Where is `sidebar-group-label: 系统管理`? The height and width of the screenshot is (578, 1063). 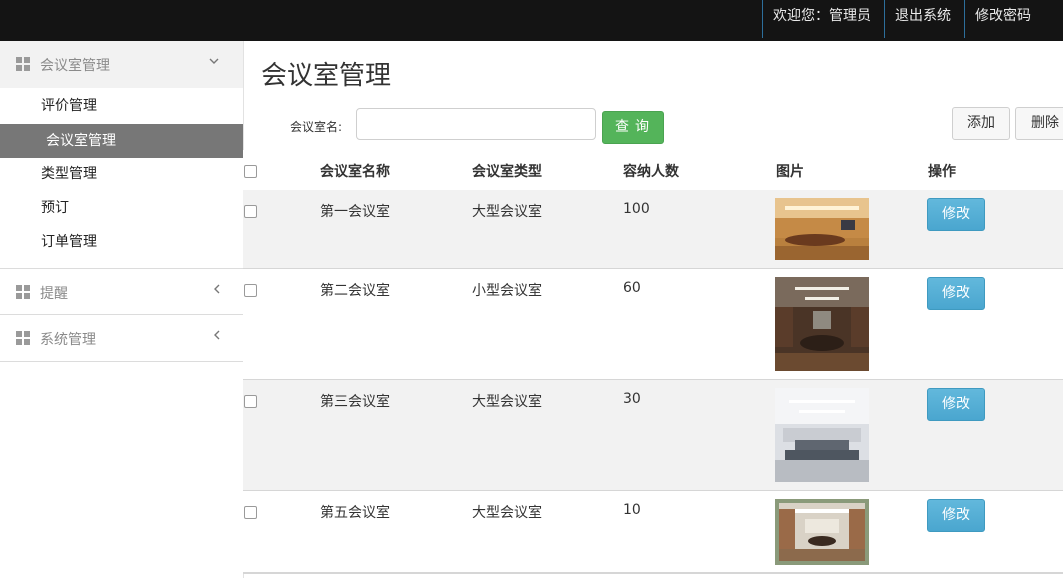 sidebar-group-label: 系统管理 is located at coordinates (68, 340).